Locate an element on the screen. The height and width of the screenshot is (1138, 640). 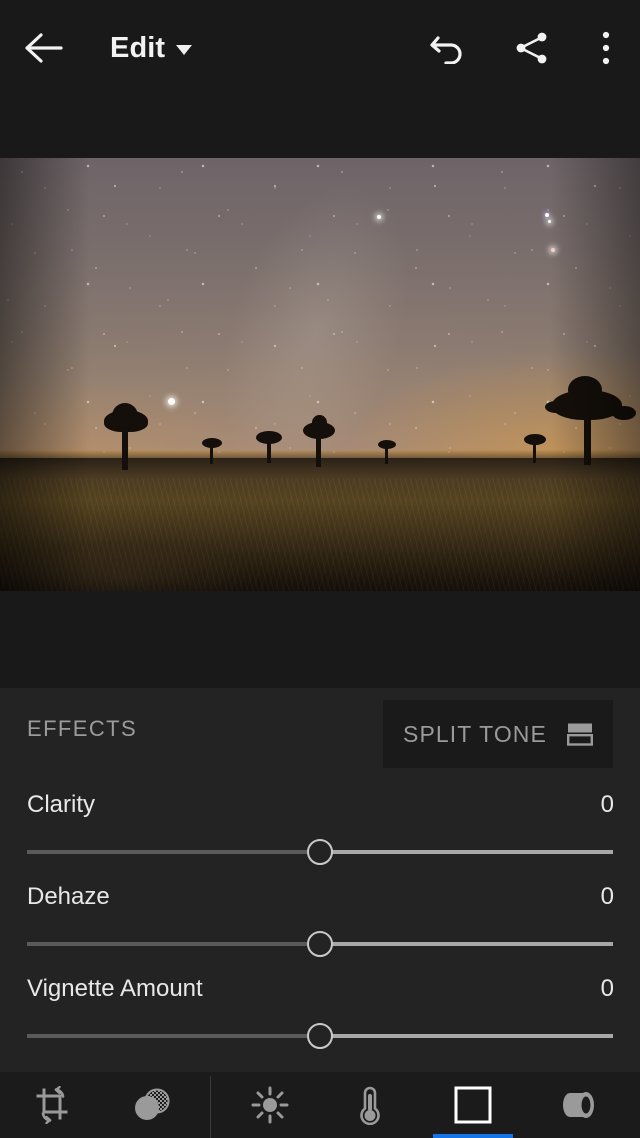
vignette-icon is located at coordinates (473, 1105).